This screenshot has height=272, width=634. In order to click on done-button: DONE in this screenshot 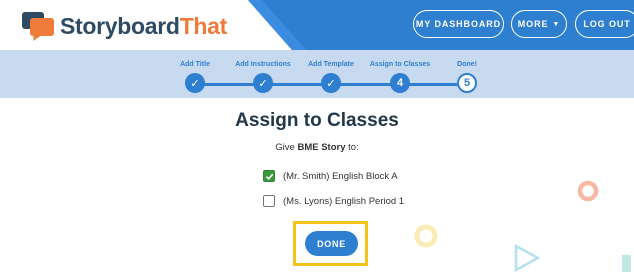, I will do `click(331, 243)`.